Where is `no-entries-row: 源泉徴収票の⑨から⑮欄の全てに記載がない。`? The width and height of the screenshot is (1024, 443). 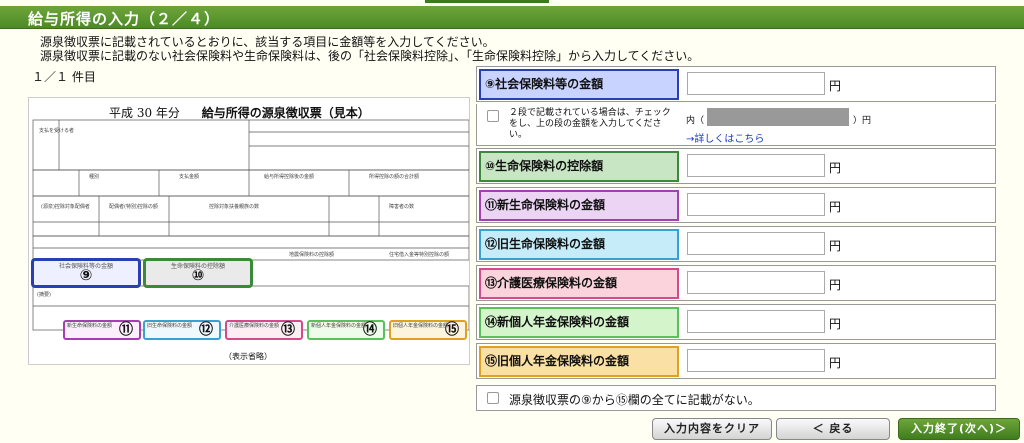 no-entries-row: 源泉徴収票の⑨から⑮欄の全てに記載がない。 is located at coordinates (736, 398).